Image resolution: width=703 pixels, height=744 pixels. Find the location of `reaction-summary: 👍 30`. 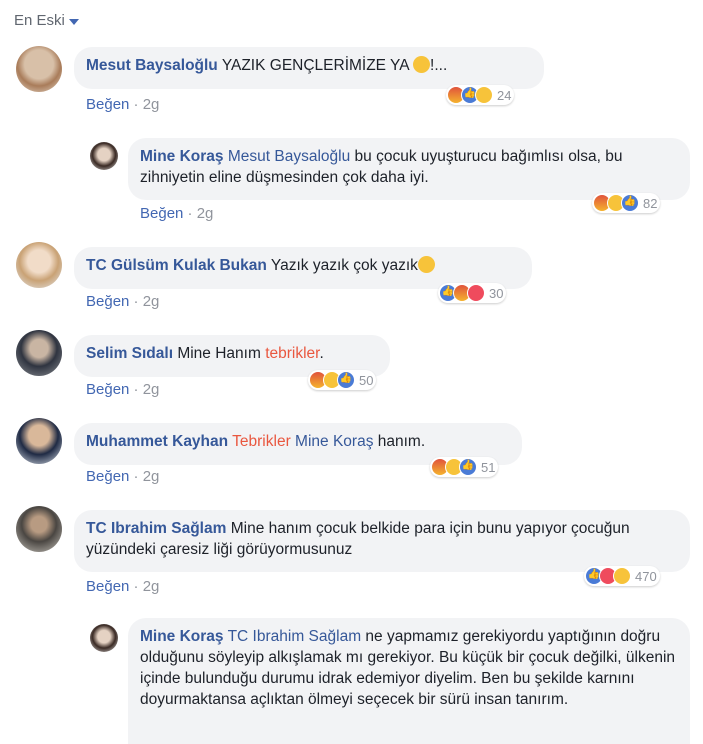

reaction-summary: 👍 30 is located at coordinates (472, 293).